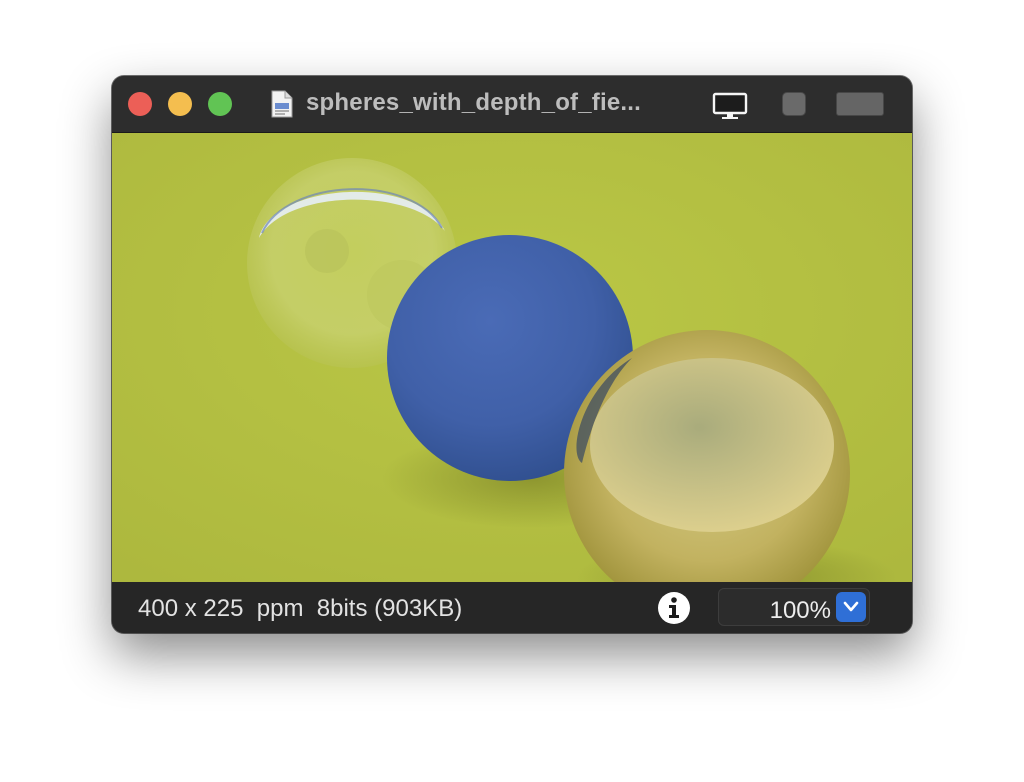  Describe the element at coordinates (851, 607) in the screenshot. I see `chevron-down-icon` at that location.